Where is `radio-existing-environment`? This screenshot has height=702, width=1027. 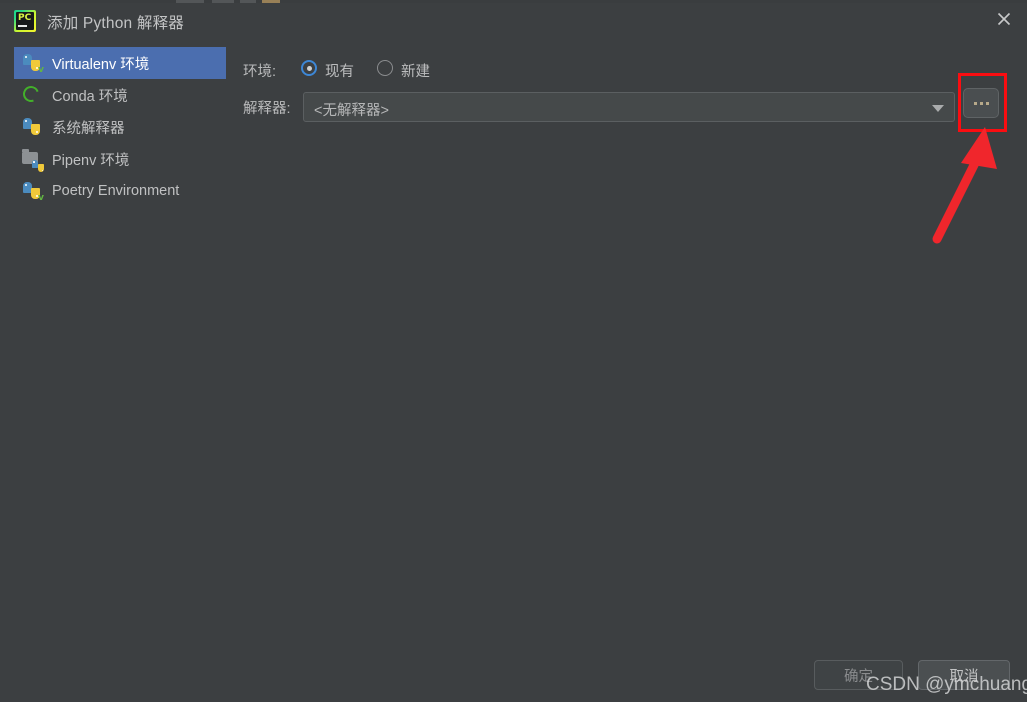
radio-existing-environment is located at coordinates (309, 68).